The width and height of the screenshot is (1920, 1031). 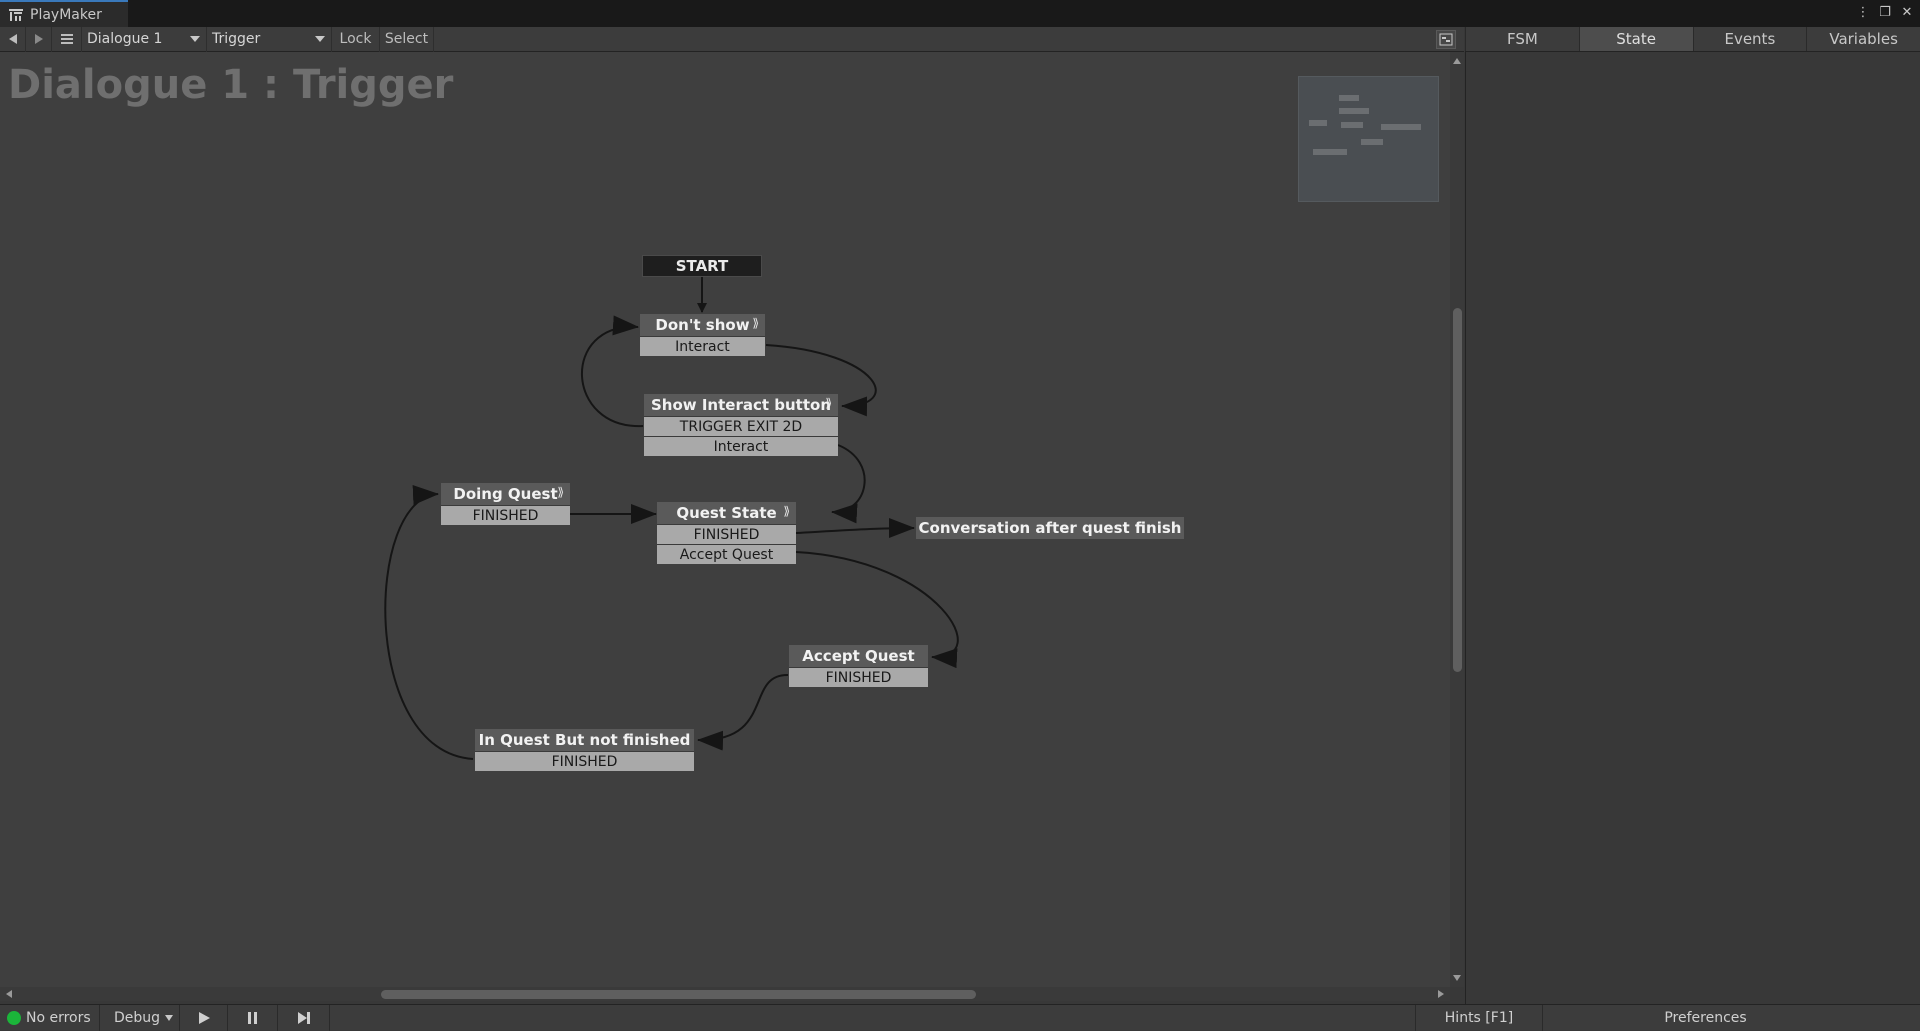 I want to click on tab-events: Events, so click(x=1749, y=39).